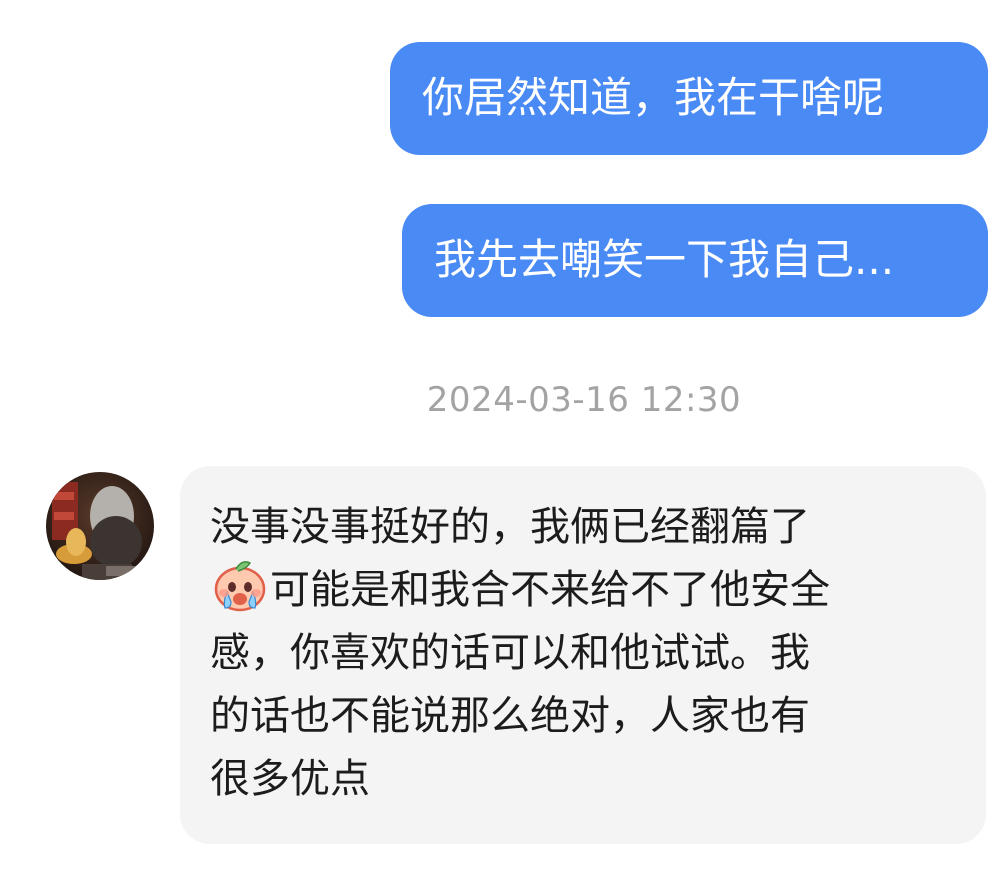  I want to click on avatar, so click(100, 526).